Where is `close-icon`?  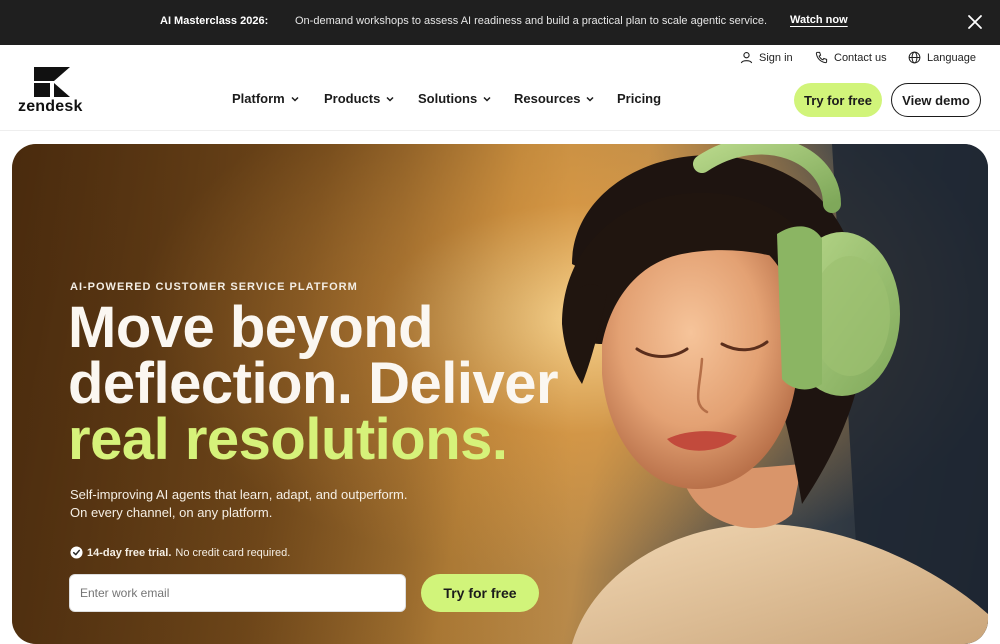
close-icon is located at coordinates (975, 22).